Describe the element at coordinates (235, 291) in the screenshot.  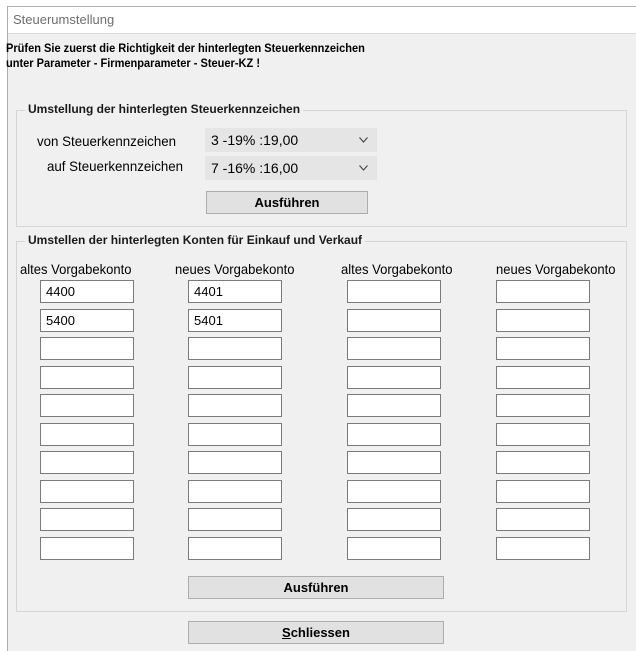
I see `new-account-1-field: 4401` at that location.